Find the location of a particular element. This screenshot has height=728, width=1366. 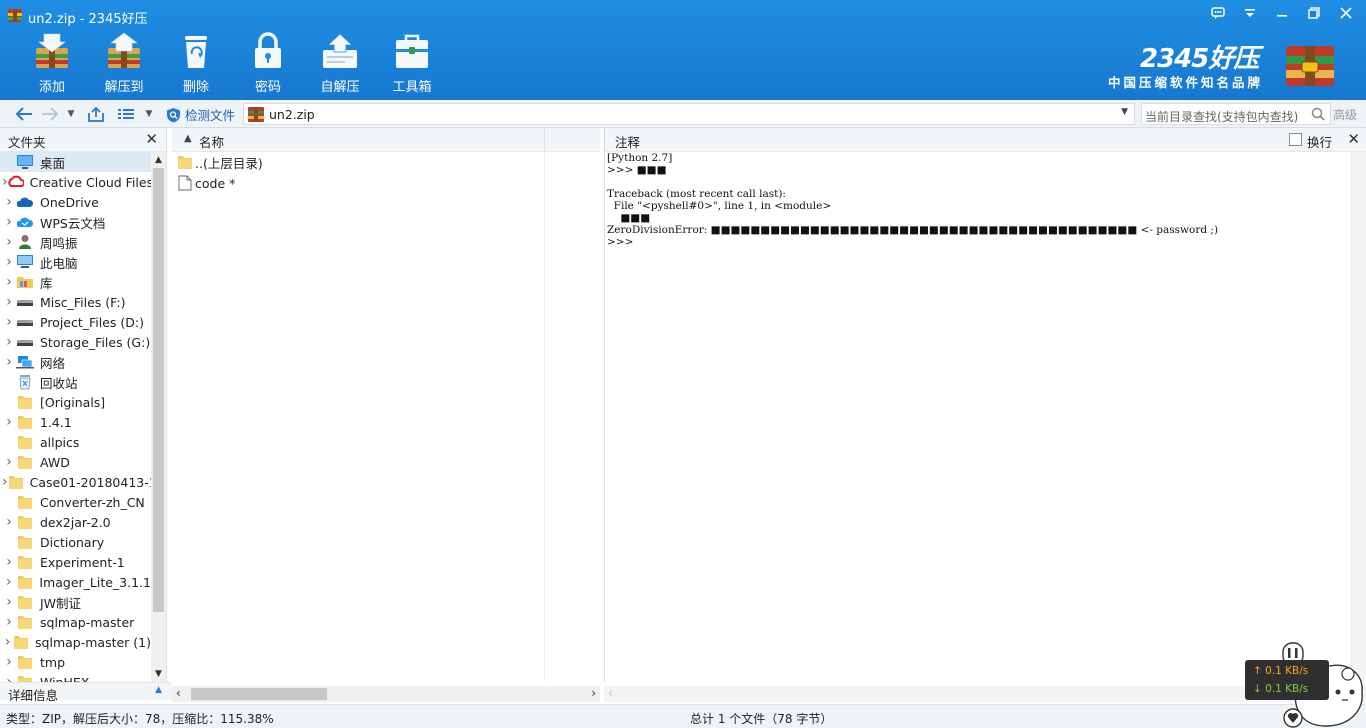

folder-tree-item: › Creative Cloud Files is located at coordinates (75, 182).